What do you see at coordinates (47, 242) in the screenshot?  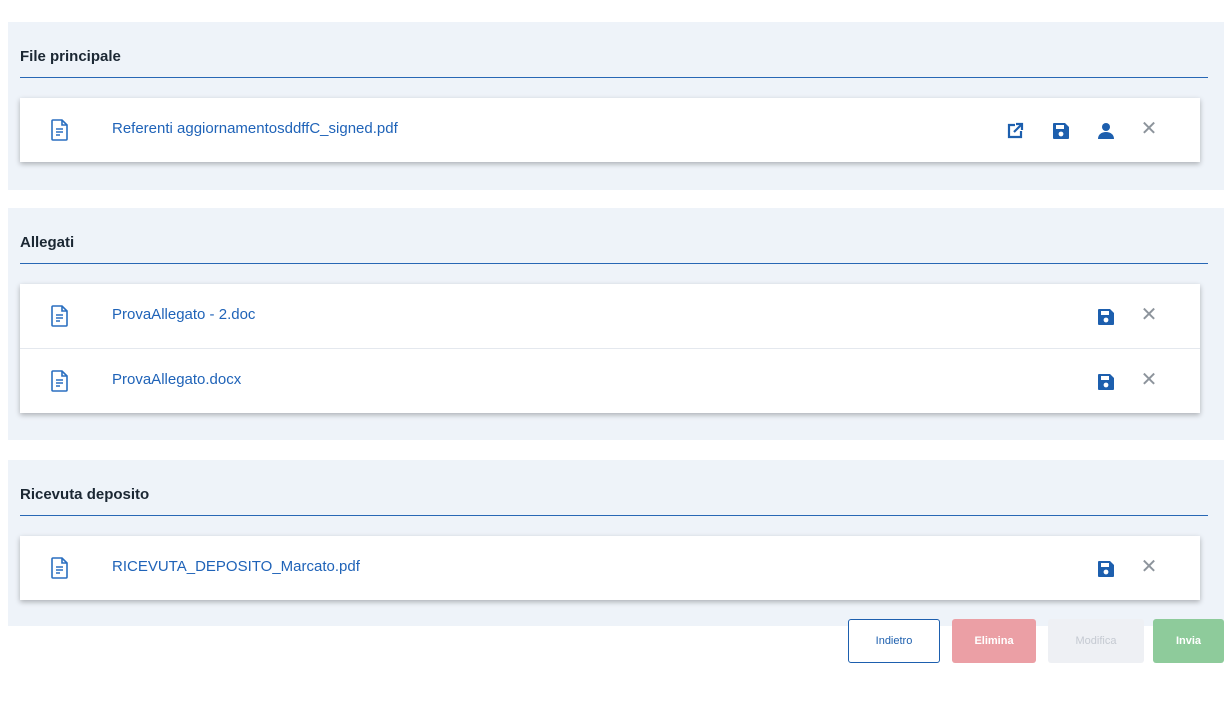 I see `section-title: Allegati` at bounding box center [47, 242].